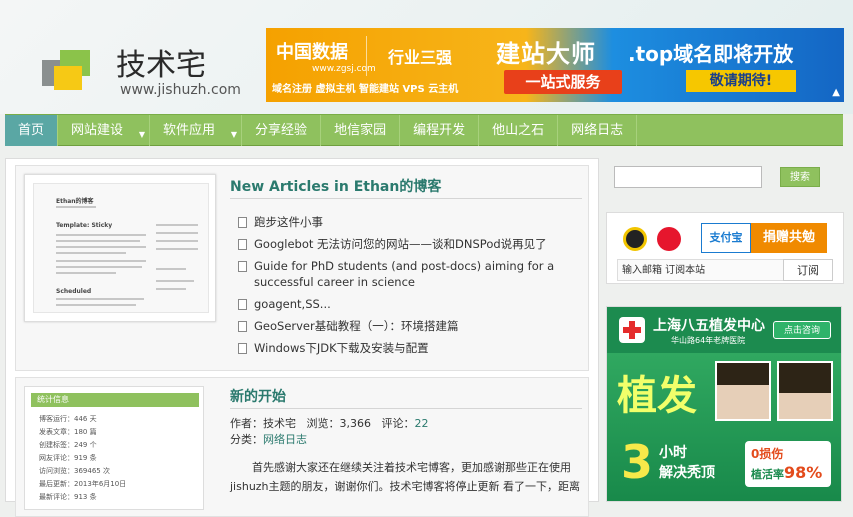 This screenshot has width=853, height=517. I want to click on author-label: 作者：, so click(246, 423).